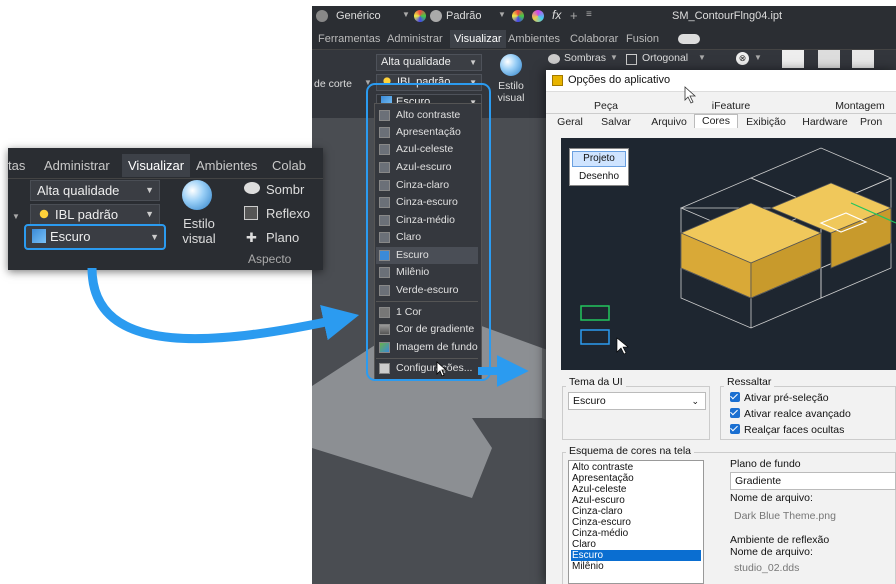 The width and height of the screenshot is (896, 584). I want to click on ui-theme-select: Escuro ⌄, so click(637, 401).